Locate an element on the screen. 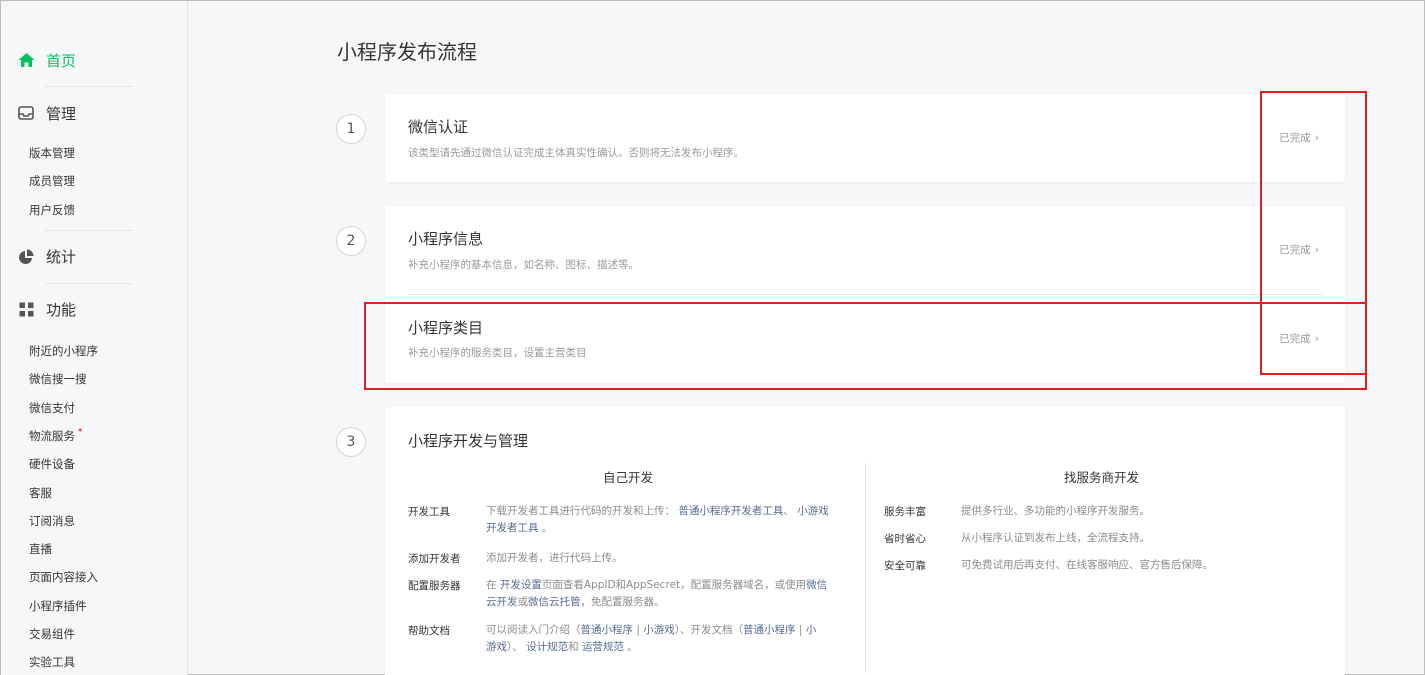  nav-trade-component: 交易组件 is located at coordinates (94, 634).